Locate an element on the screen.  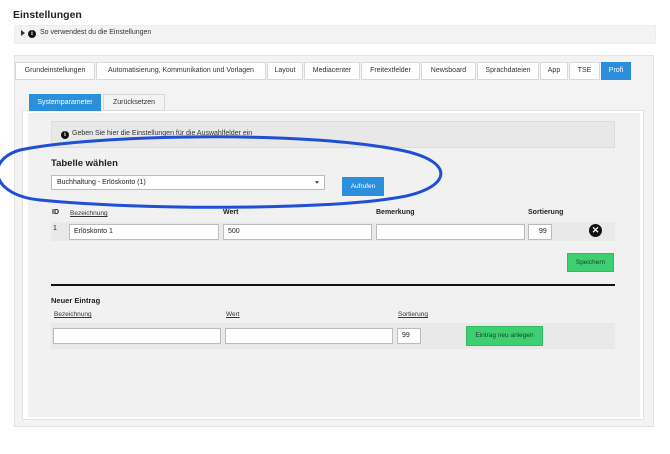
col-header-wert: Wert is located at coordinates (231, 212).